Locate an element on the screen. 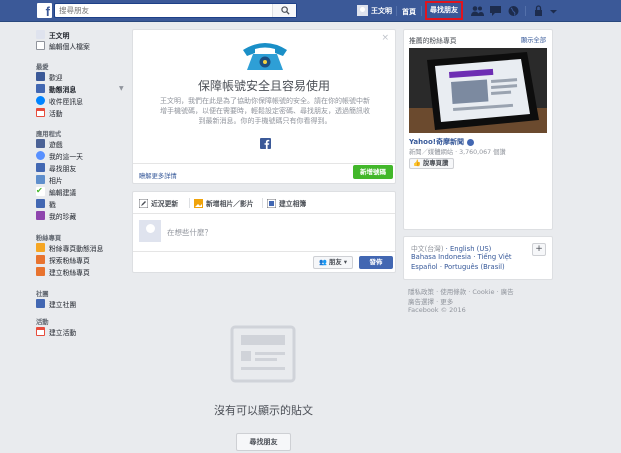 The height and width of the screenshot is (453, 621). chevron-down-icon: ▼ is located at coordinates (121, 88).